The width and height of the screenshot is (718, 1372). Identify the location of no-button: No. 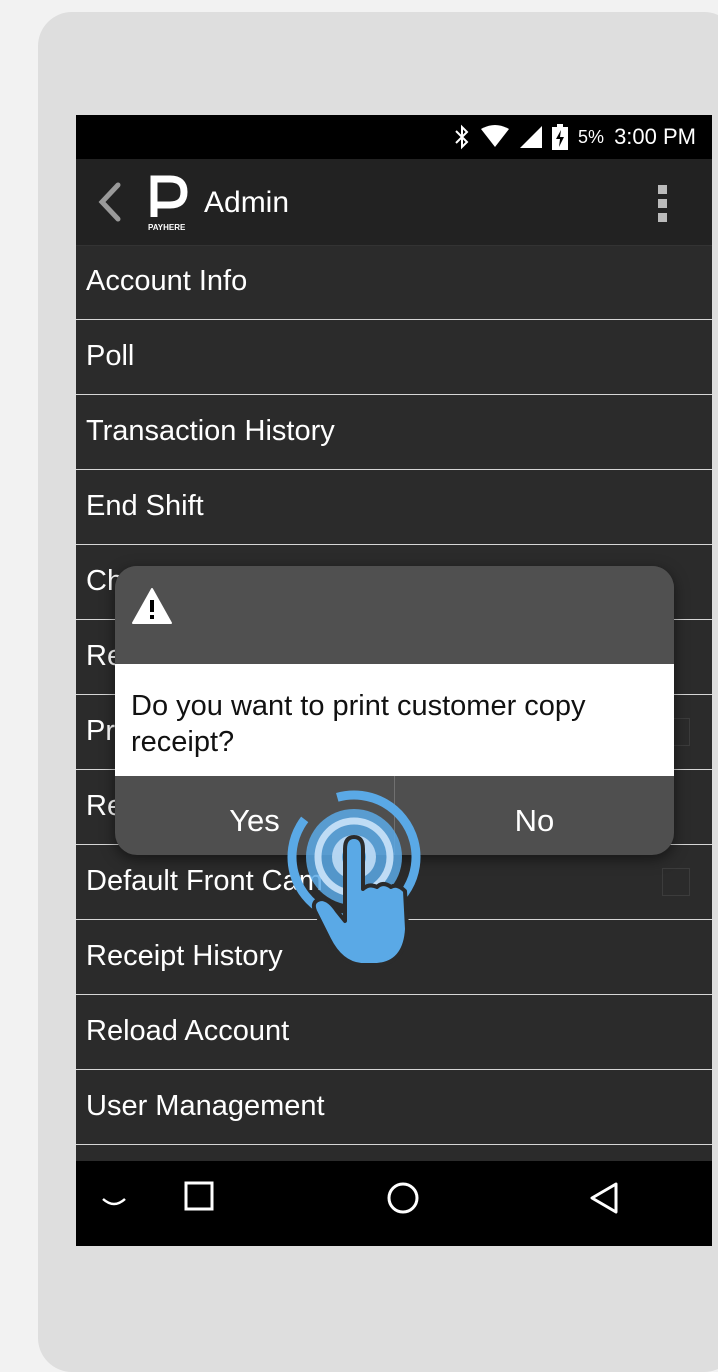
(534, 815).